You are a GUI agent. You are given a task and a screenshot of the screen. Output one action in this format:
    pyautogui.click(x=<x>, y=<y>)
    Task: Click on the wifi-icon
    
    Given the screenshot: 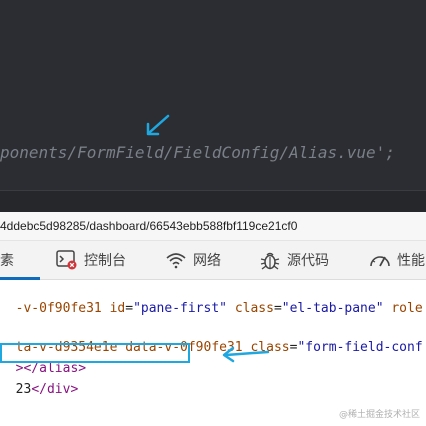 What is the action you would take?
    pyautogui.click(x=176, y=261)
    